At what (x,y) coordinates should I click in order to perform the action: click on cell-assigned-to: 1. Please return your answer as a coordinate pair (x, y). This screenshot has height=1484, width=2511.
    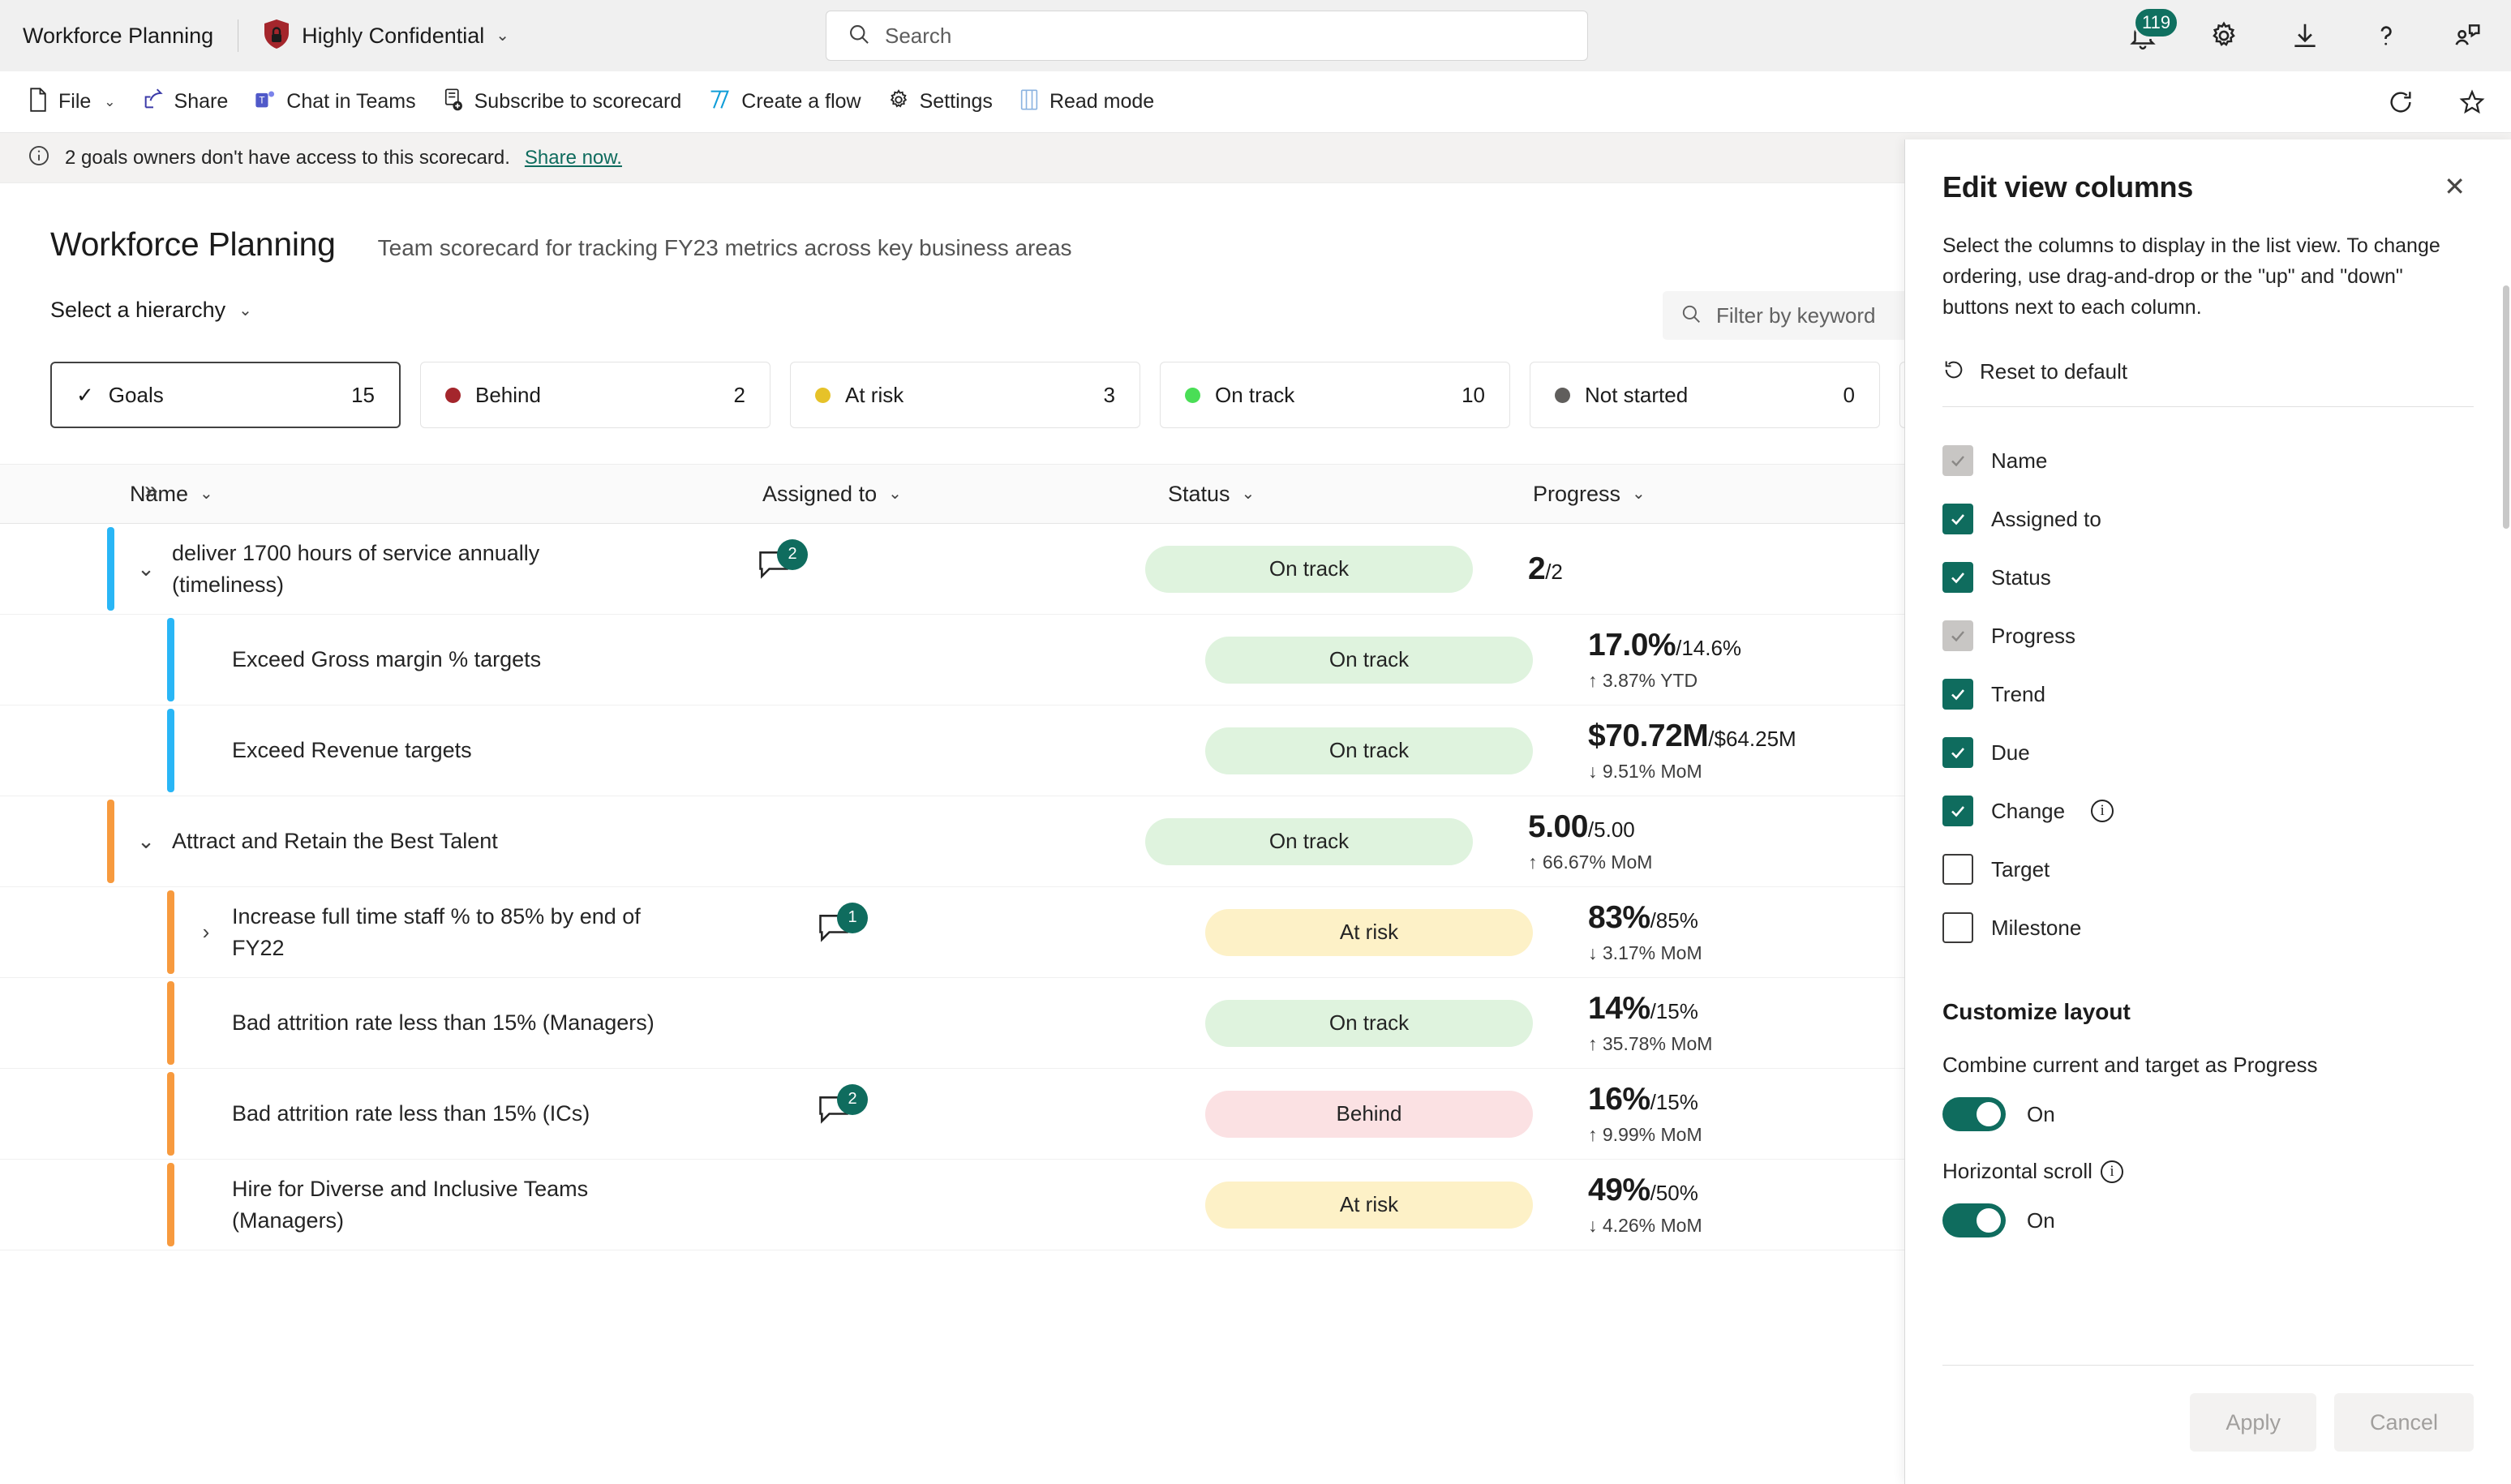
    Looking at the image, I should click on (1010, 932).